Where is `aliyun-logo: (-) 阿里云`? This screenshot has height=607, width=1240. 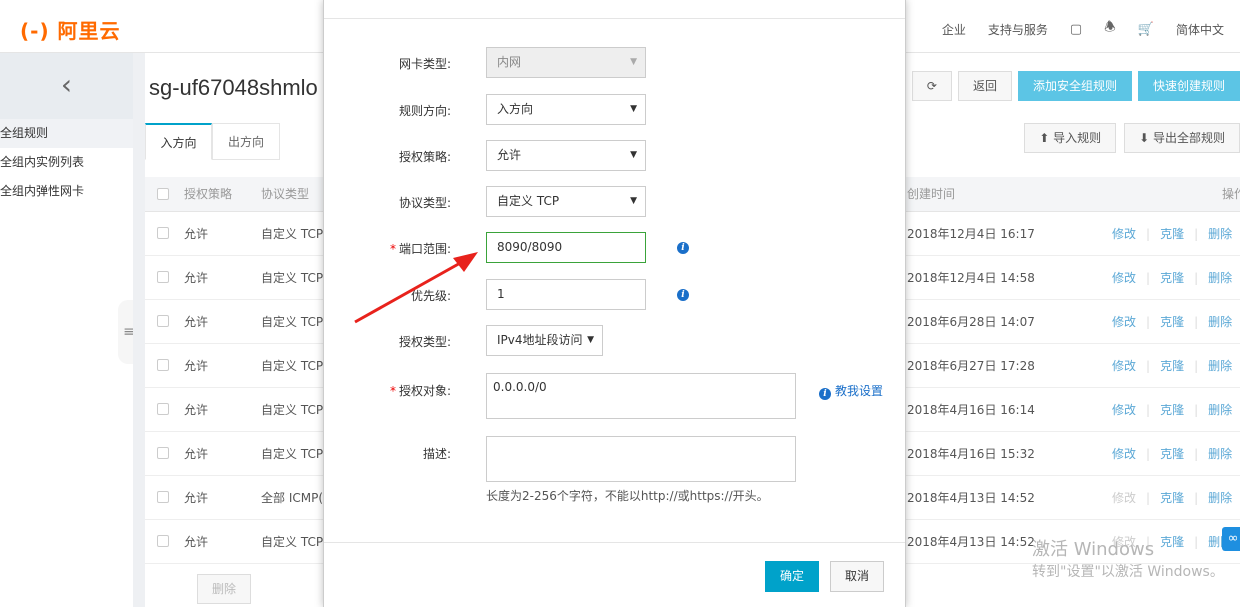 aliyun-logo: (-) 阿里云 is located at coordinates (70, 29).